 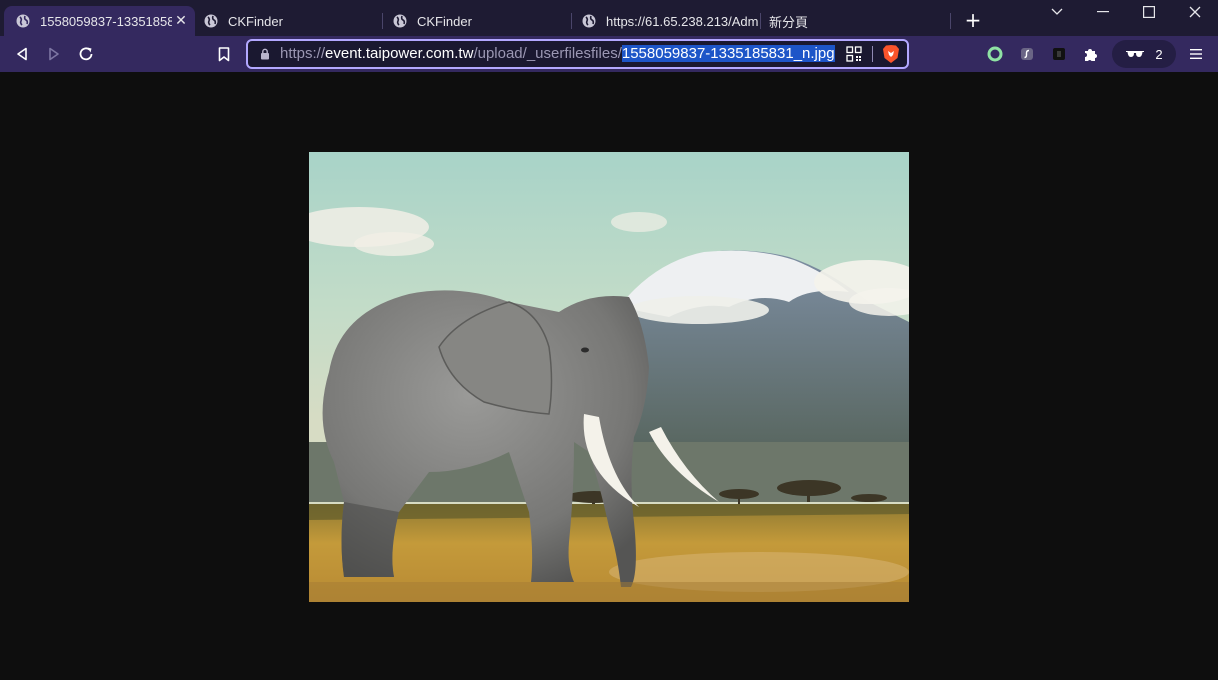 I want to click on dark-square-icon, so click(x=1059, y=54).